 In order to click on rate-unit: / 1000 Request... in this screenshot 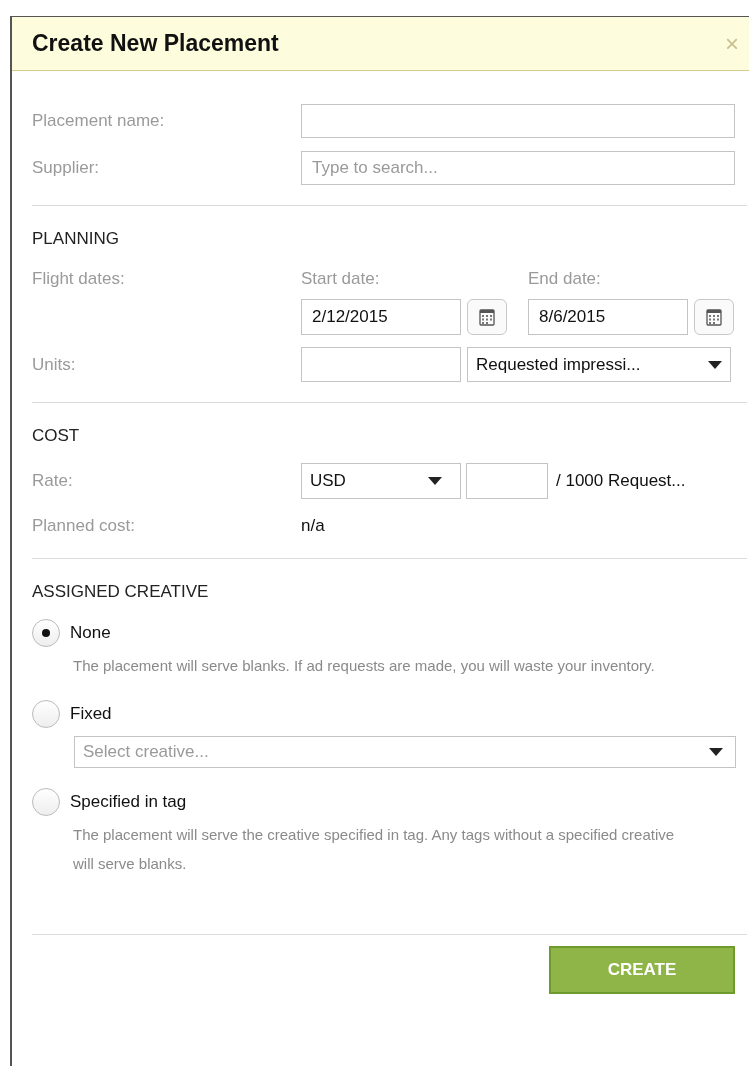, I will do `click(621, 480)`.